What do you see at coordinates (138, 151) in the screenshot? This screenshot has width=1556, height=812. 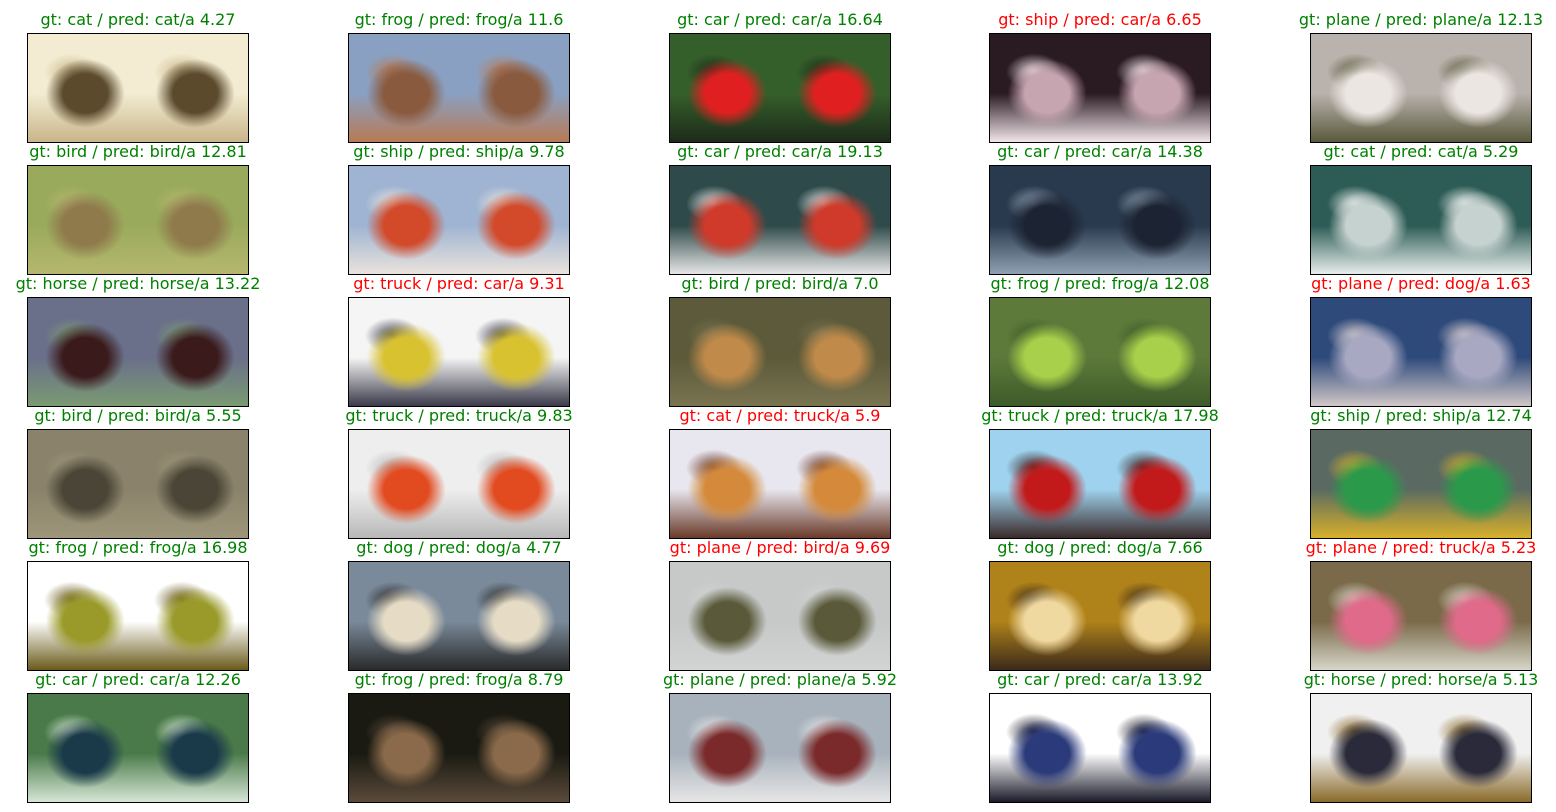 I see `panel-title: gt: bird / pred: bird/a 12.81` at bounding box center [138, 151].